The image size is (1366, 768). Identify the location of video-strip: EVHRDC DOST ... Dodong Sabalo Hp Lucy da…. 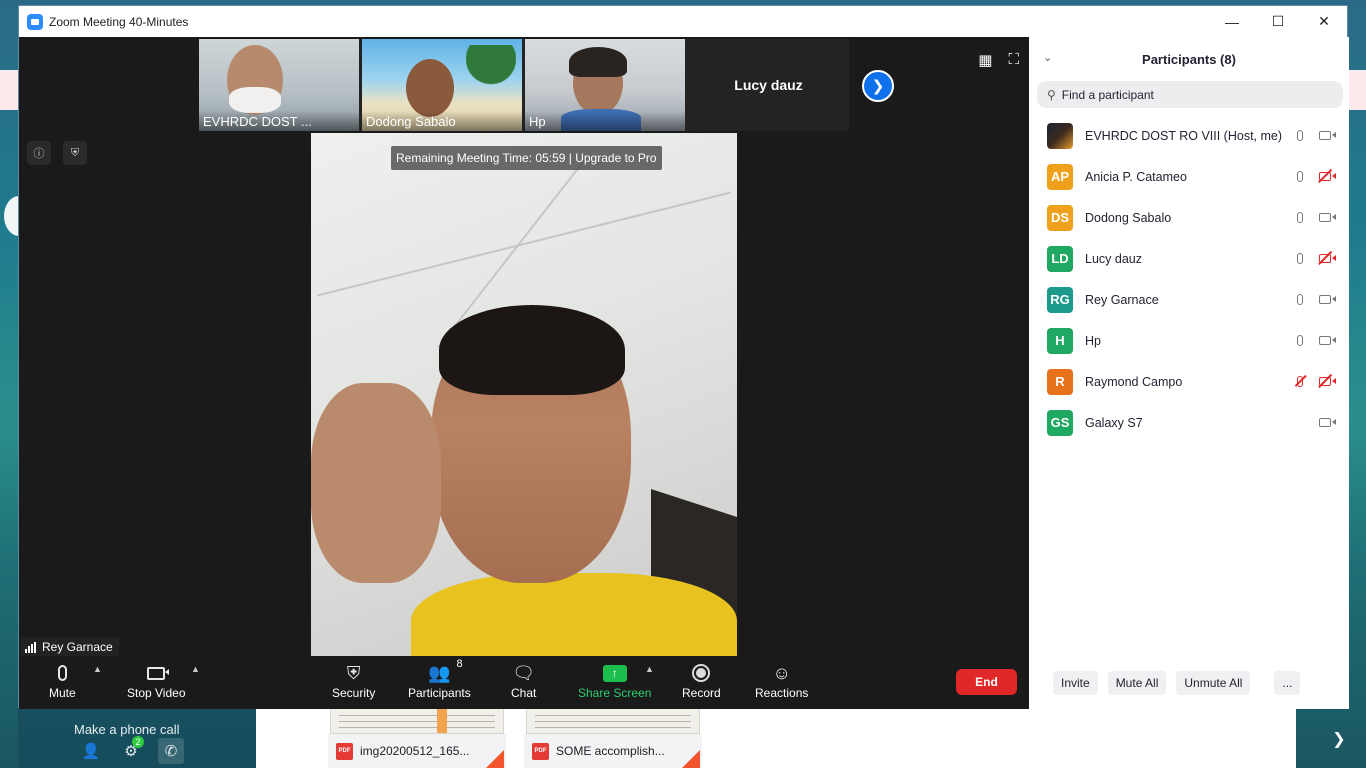
(524, 85).